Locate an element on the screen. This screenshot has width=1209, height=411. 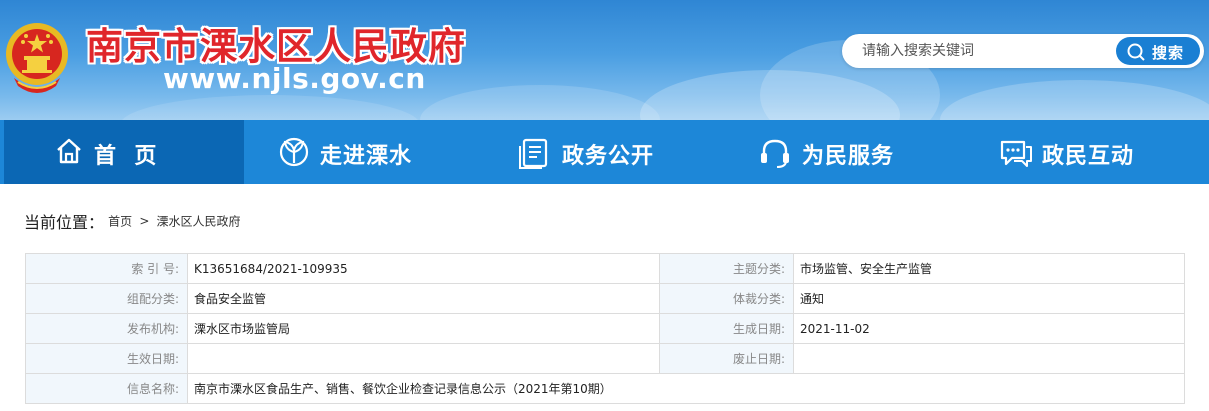
nav-label: 政民互动 is located at coordinates (1088, 156).